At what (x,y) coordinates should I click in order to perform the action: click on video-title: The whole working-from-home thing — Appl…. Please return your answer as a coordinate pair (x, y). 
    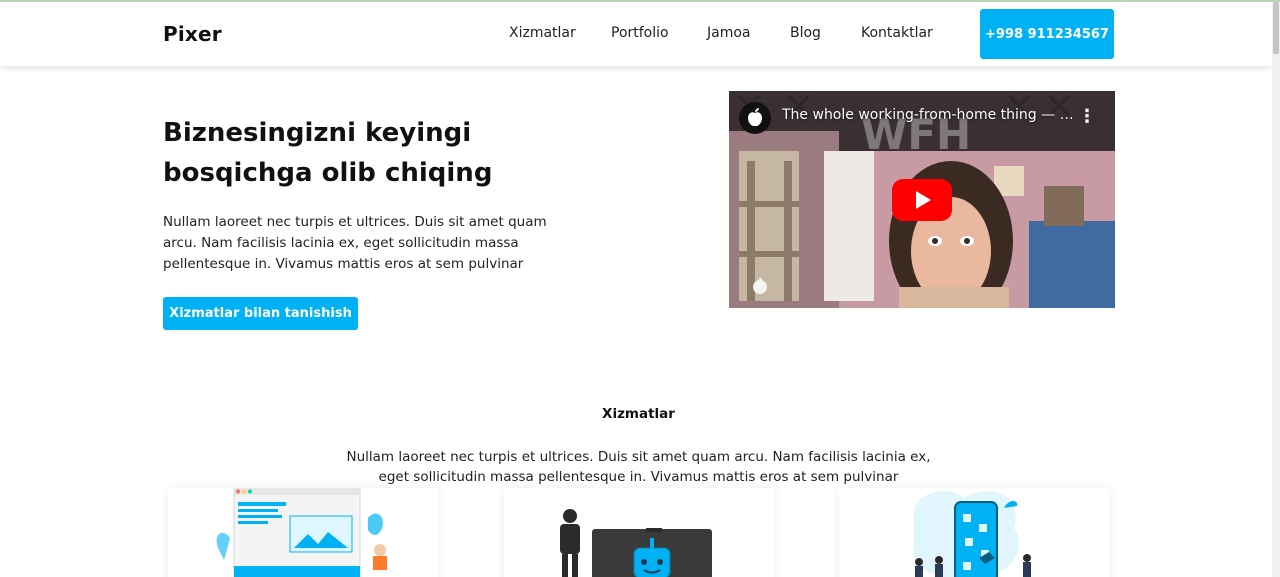
    Looking at the image, I should click on (928, 115).